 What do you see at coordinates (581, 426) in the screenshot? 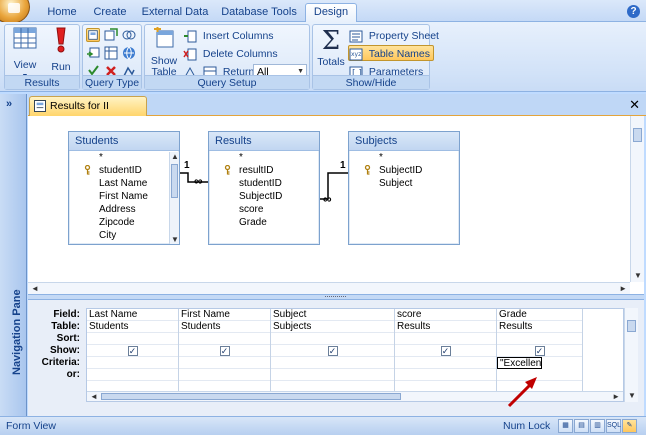
I see `pivot-table-view-button: ▤` at bounding box center [581, 426].